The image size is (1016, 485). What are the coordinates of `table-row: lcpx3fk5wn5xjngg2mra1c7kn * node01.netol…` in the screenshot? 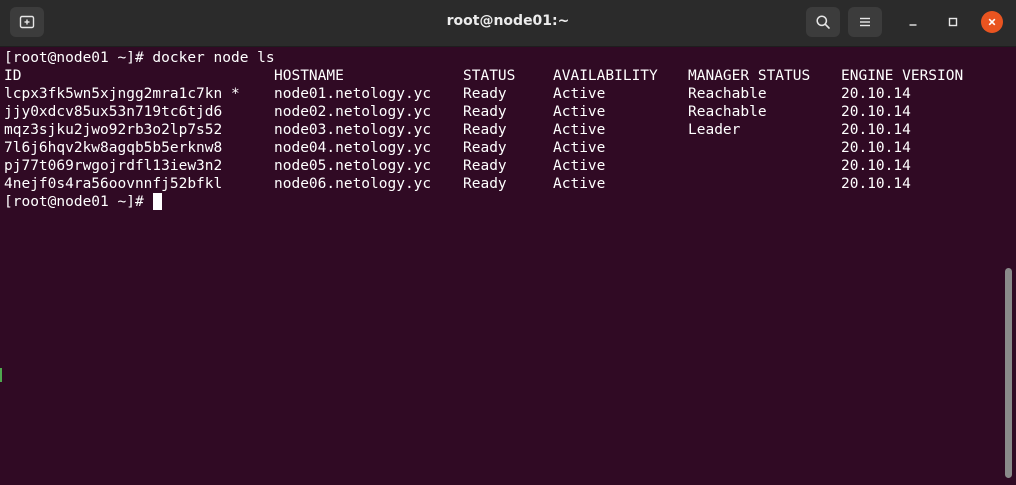 It's located at (457, 94).